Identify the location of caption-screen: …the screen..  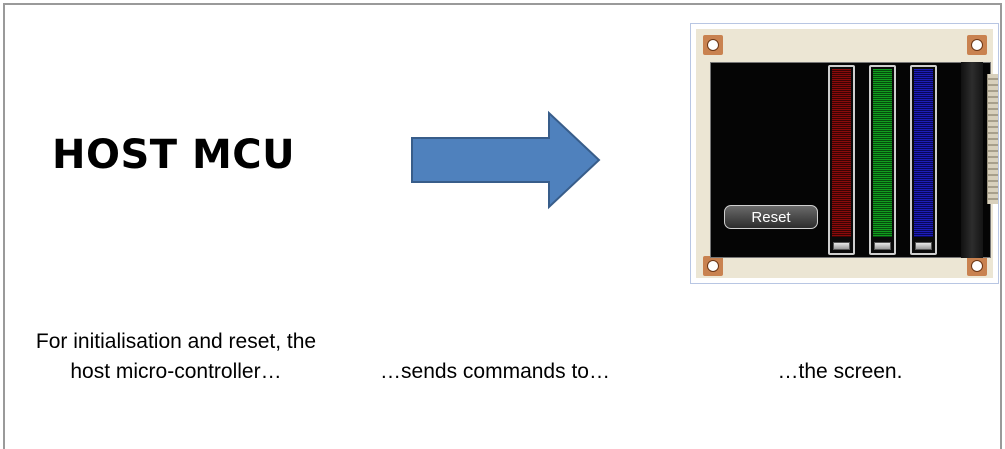
(840, 371).